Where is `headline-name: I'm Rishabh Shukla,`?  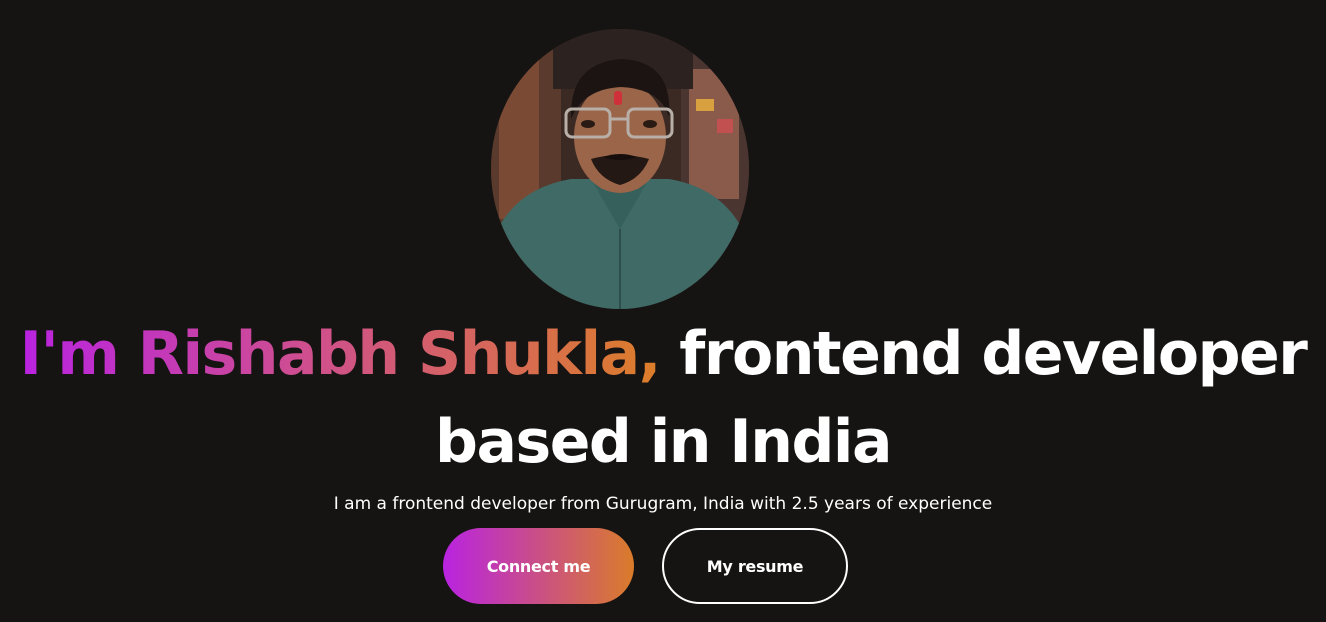 headline-name: I'm Rishabh Shukla, is located at coordinates (340, 354).